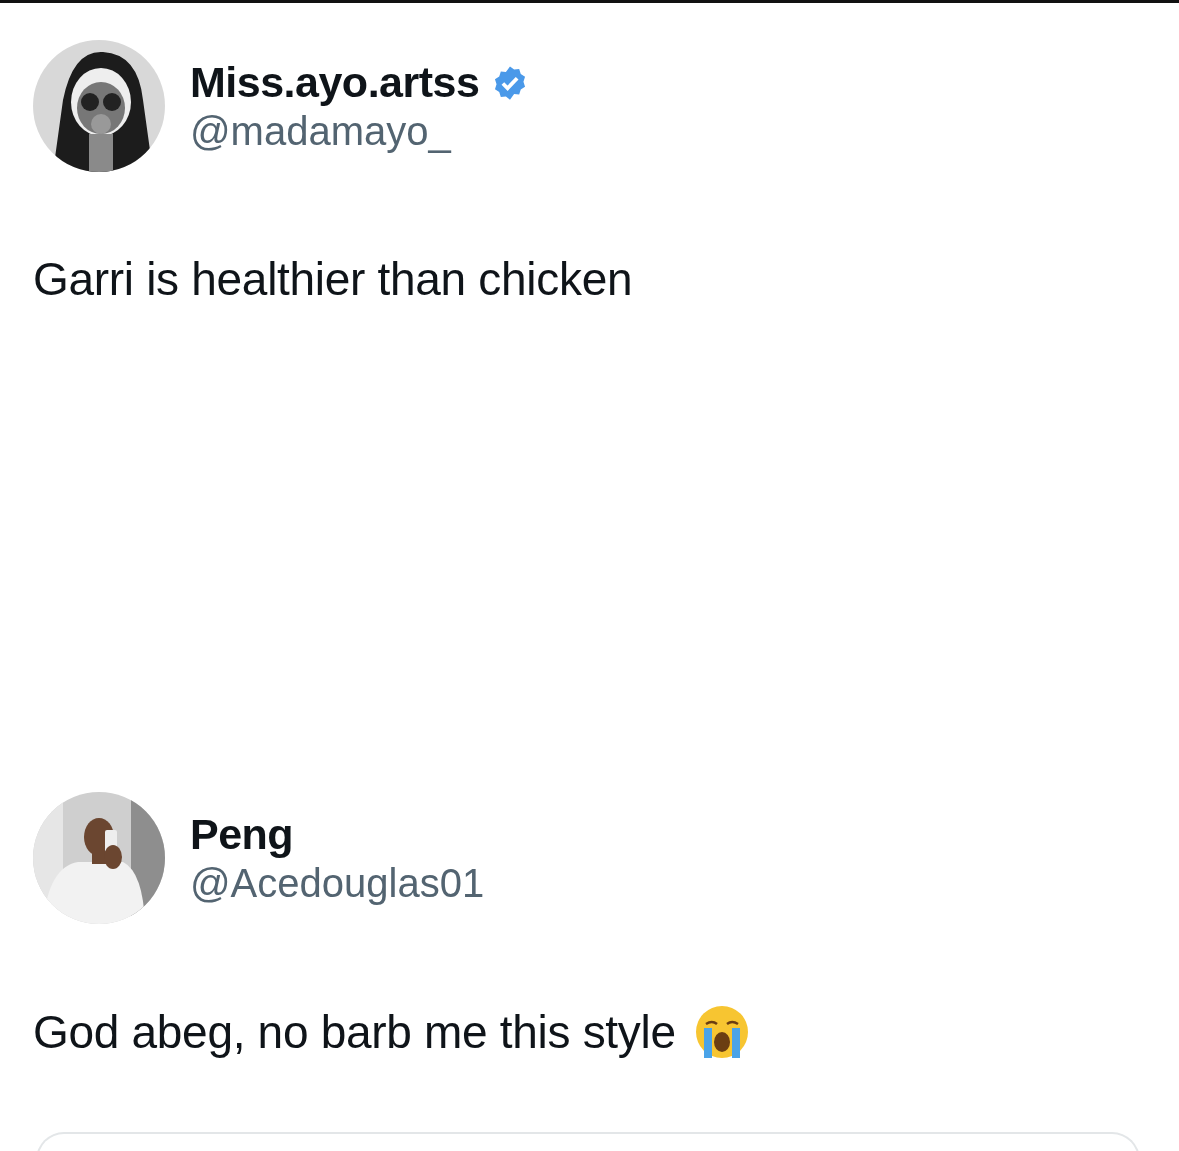 This screenshot has height=1151, width=1179. I want to click on user-name: Miss.ayo.artss, so click(335, 82).